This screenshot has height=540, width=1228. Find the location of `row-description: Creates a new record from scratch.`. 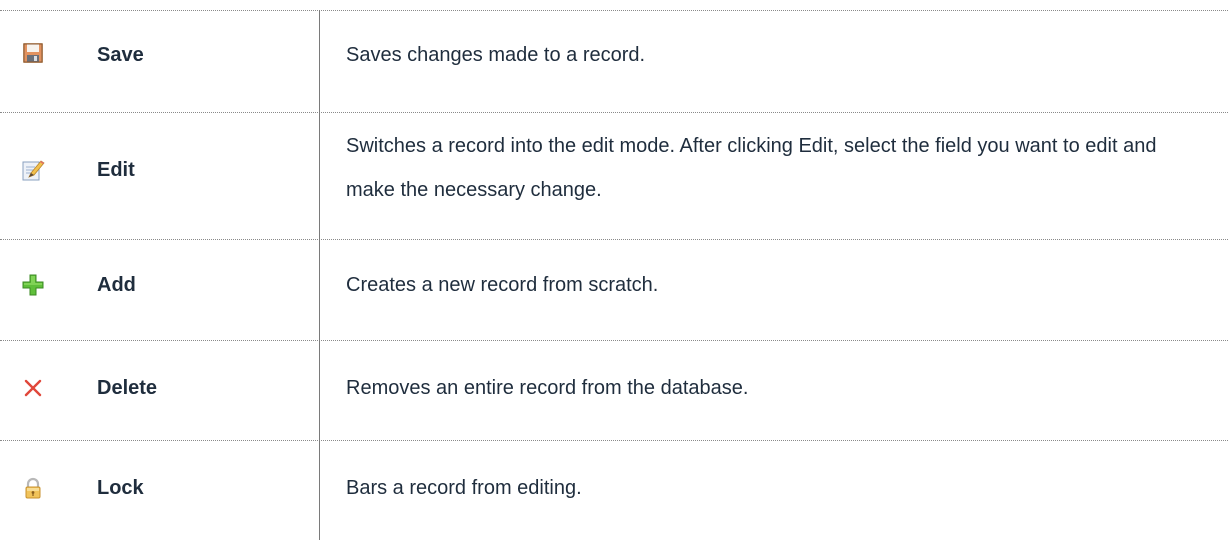

row-description: Creates a new record from scratch. is located at coordinates (502, 285).